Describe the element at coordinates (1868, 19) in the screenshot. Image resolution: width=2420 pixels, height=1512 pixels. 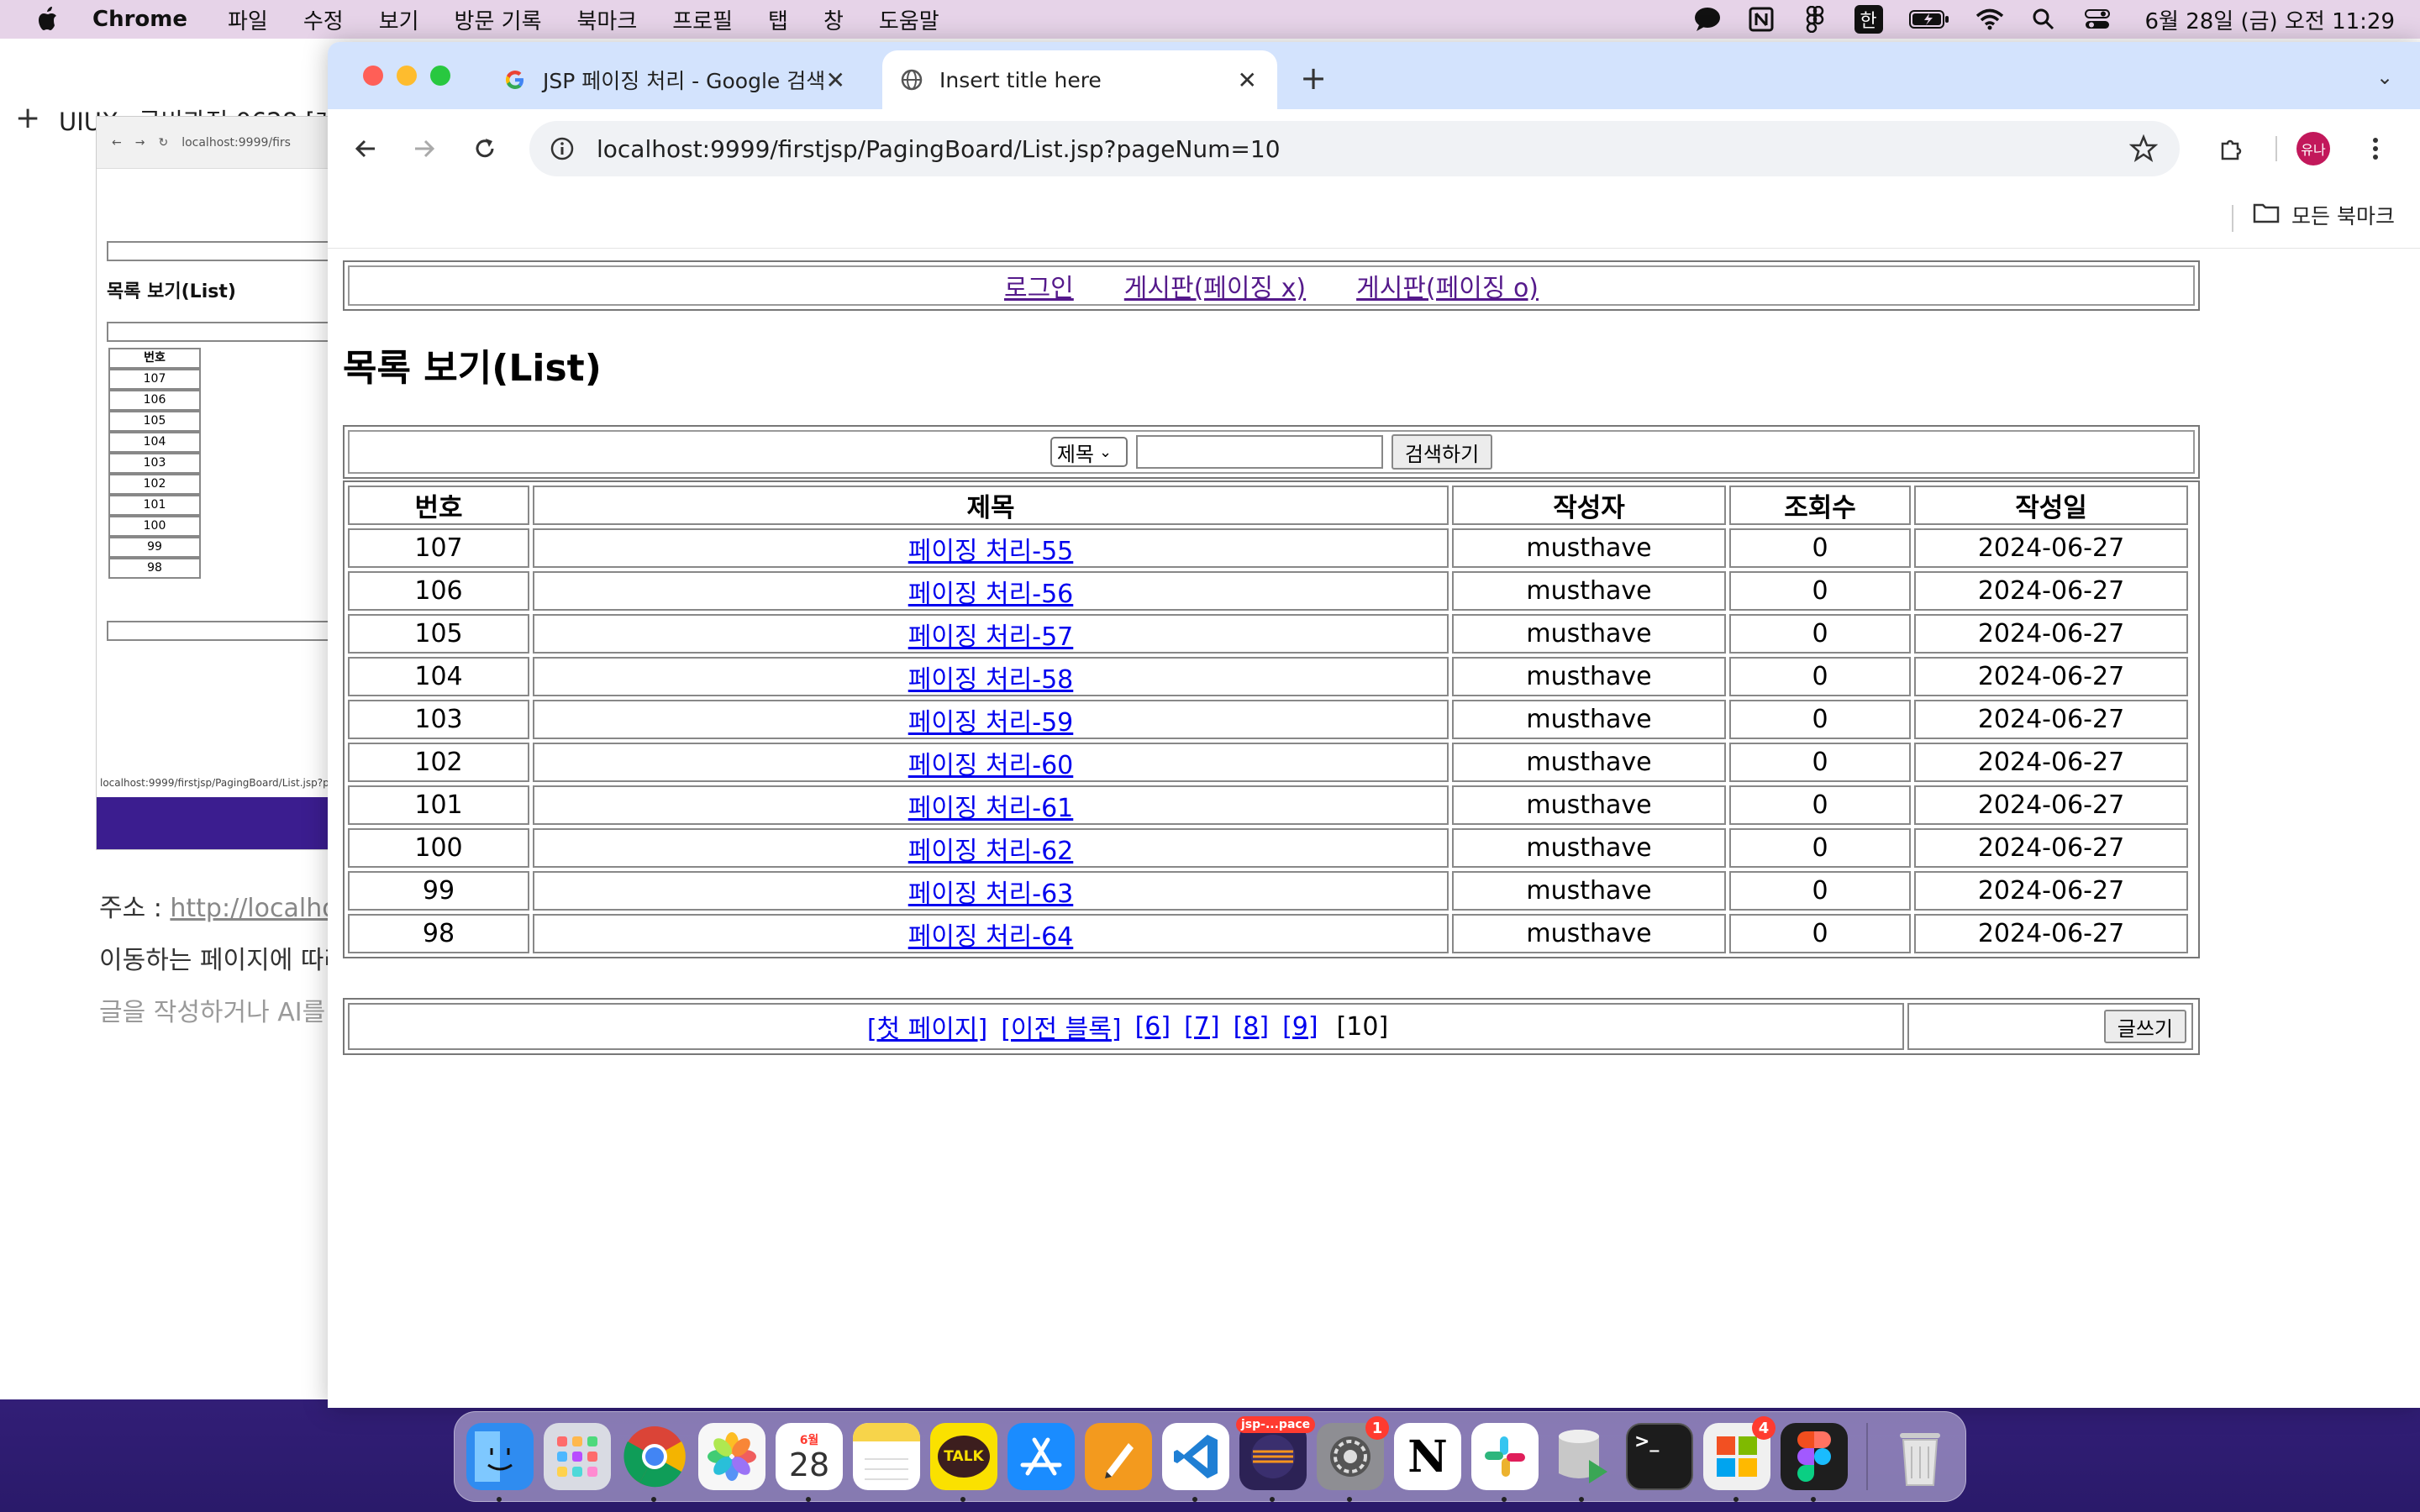
I see `input-han-icon: 한` at that location.